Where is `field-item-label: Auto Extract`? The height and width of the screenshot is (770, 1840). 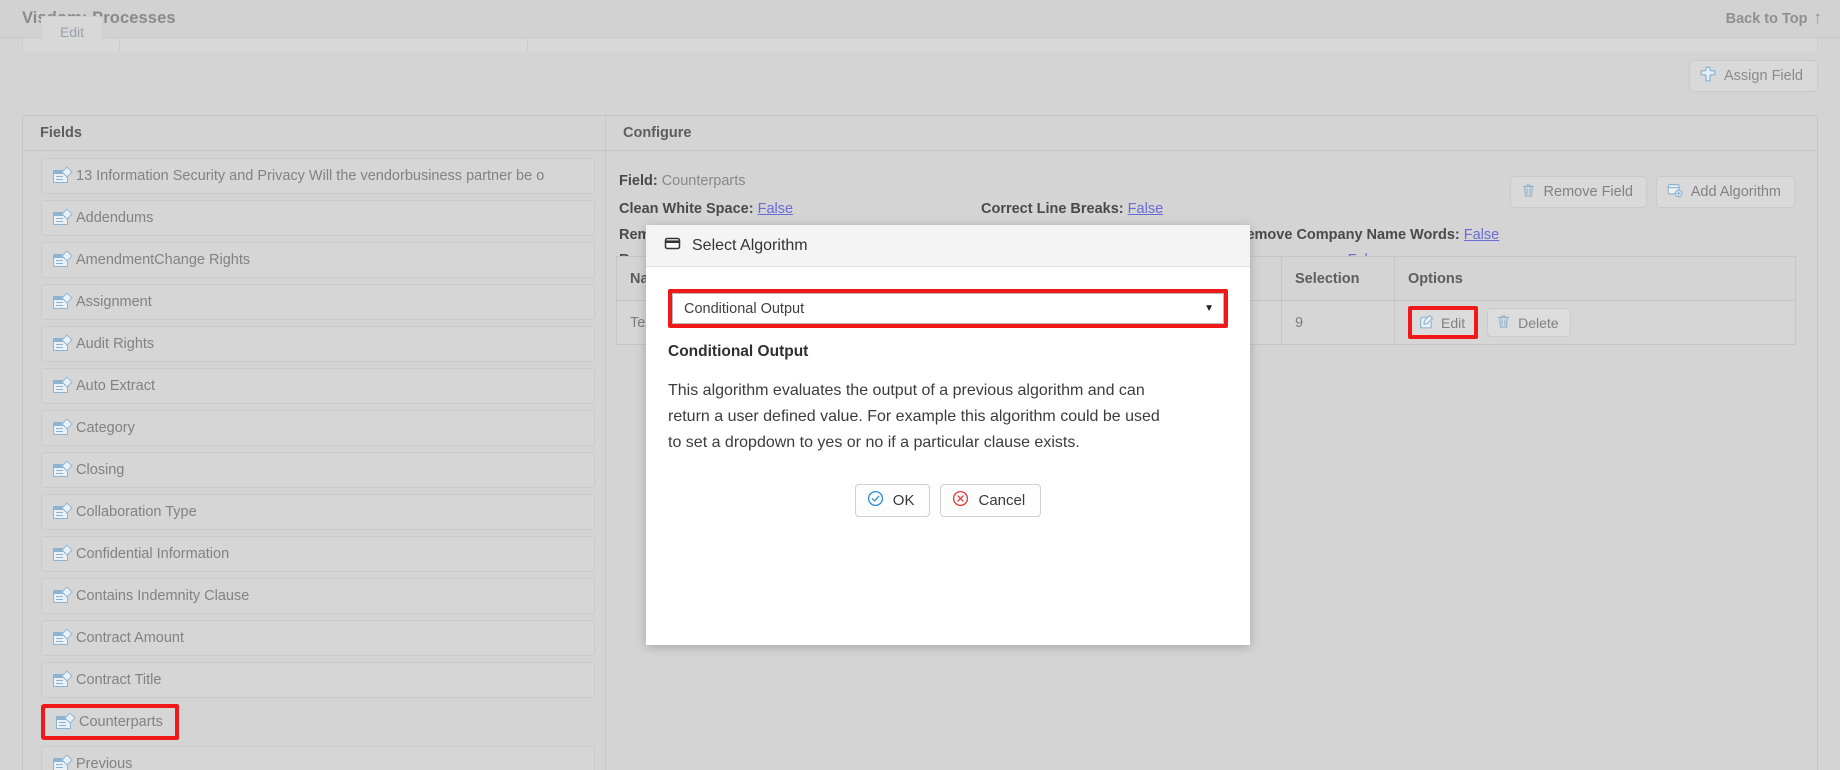
field-item-label: Auto Extract is located at coordinates (115, 386).